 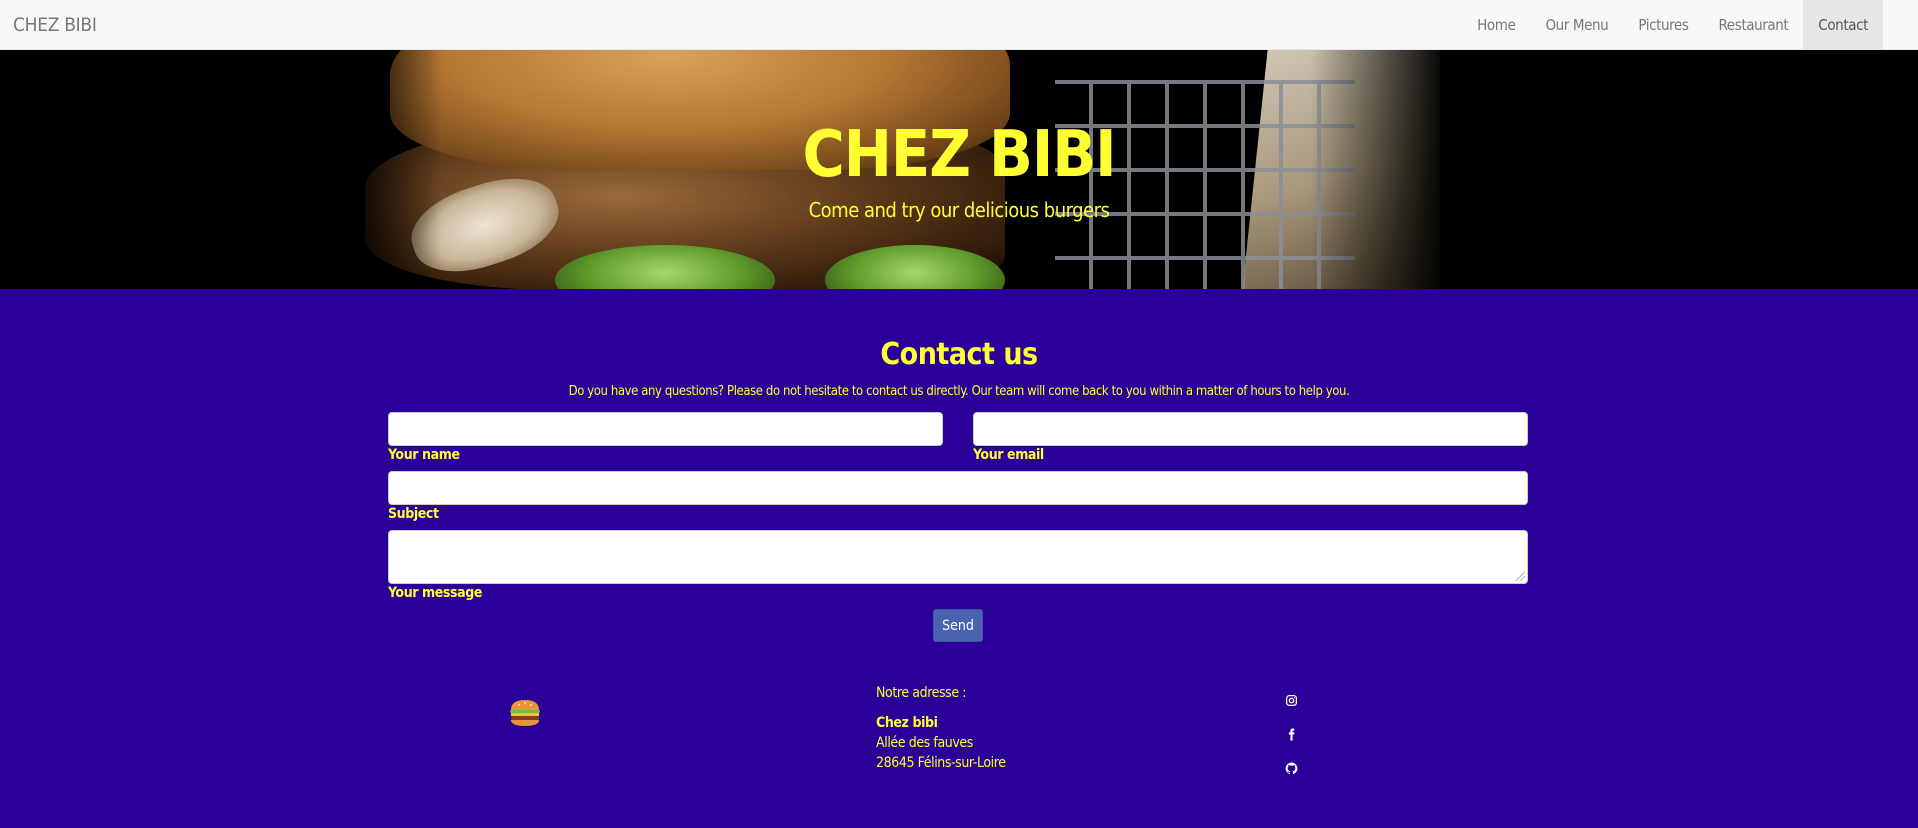 I want to click on instagram-icon, so click(x=1291, y=700).